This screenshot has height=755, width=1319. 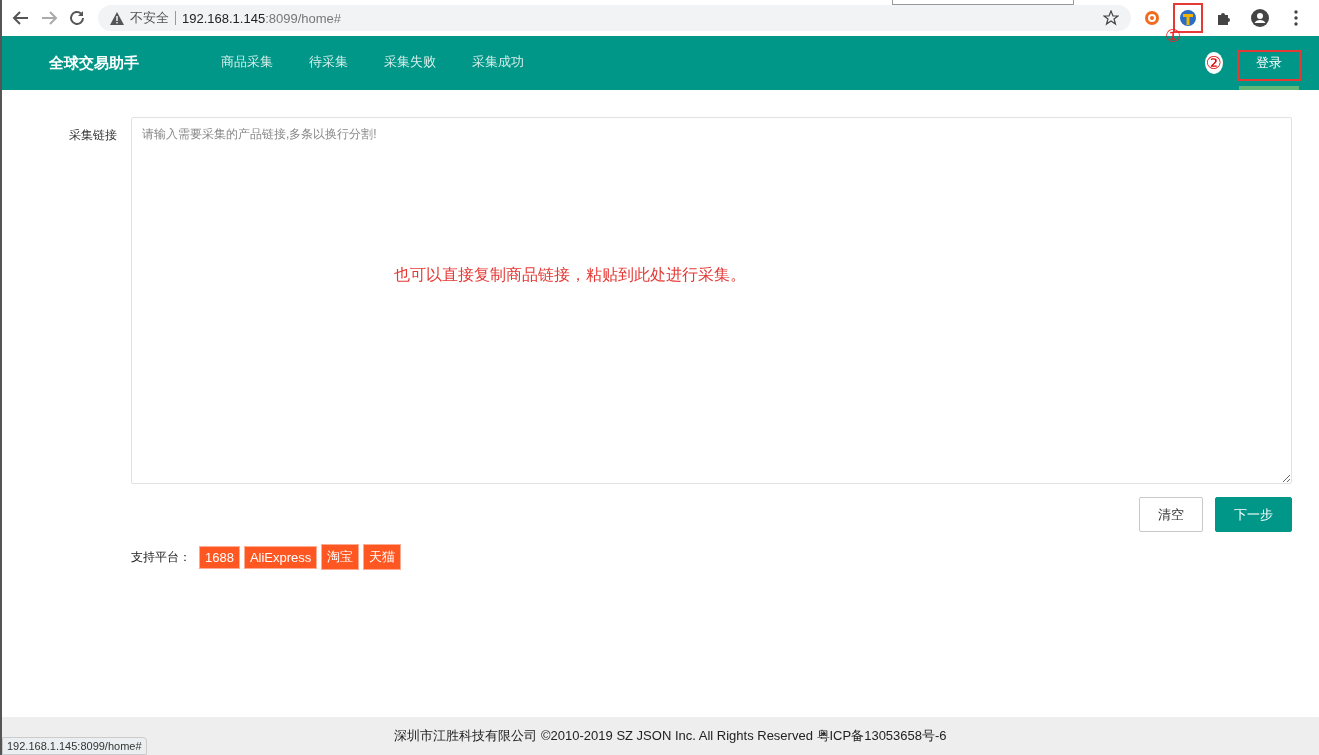 I want to click on star-icon, so click(x=1111, y=18).